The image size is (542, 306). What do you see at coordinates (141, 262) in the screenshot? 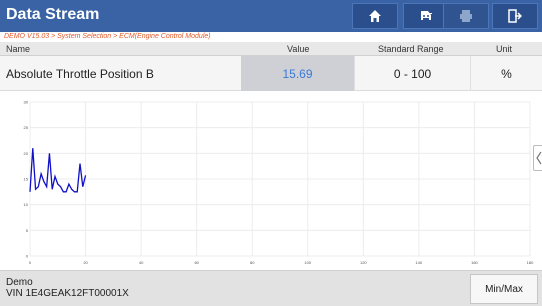
I see `x-tick-label: 40` at bounding box center [141, 262].